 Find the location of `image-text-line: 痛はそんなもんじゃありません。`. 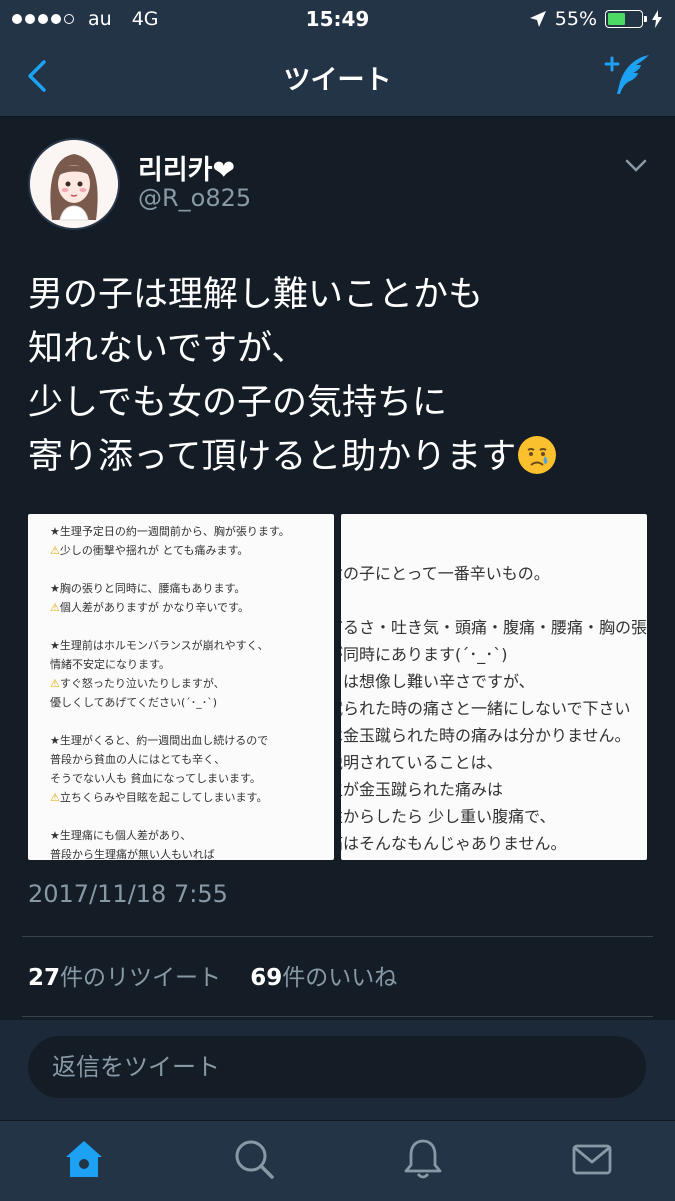

image-text-line: 痛はそんなもんじゃありません。 is located at coordinates (454, 843).